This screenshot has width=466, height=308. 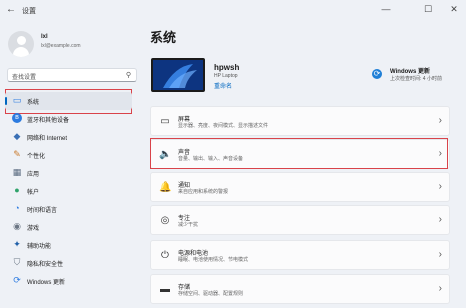 I want to click on sidebar-item-time-language: ◔ 时间和语言, so click(x=68, y=209).